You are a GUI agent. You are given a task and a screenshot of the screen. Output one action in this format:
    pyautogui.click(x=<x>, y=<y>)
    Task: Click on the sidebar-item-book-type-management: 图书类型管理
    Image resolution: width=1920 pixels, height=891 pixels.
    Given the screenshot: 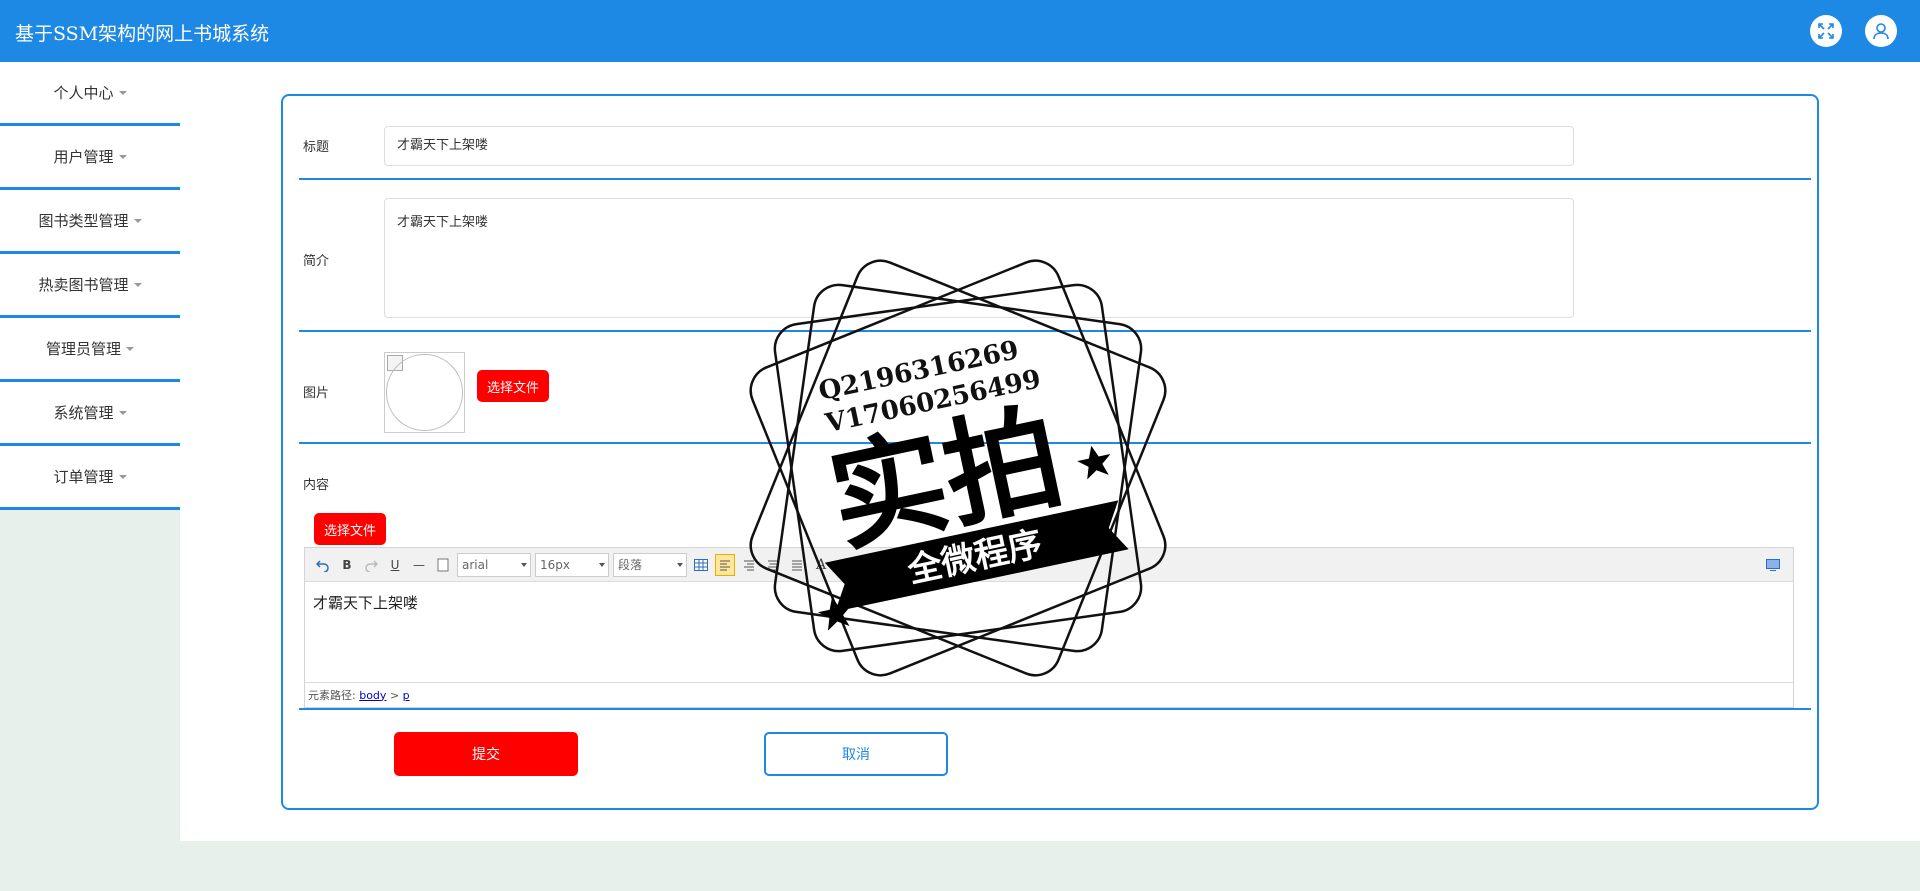 What is the action you would take?
    pyautogui.click(x=90, y=222)
    